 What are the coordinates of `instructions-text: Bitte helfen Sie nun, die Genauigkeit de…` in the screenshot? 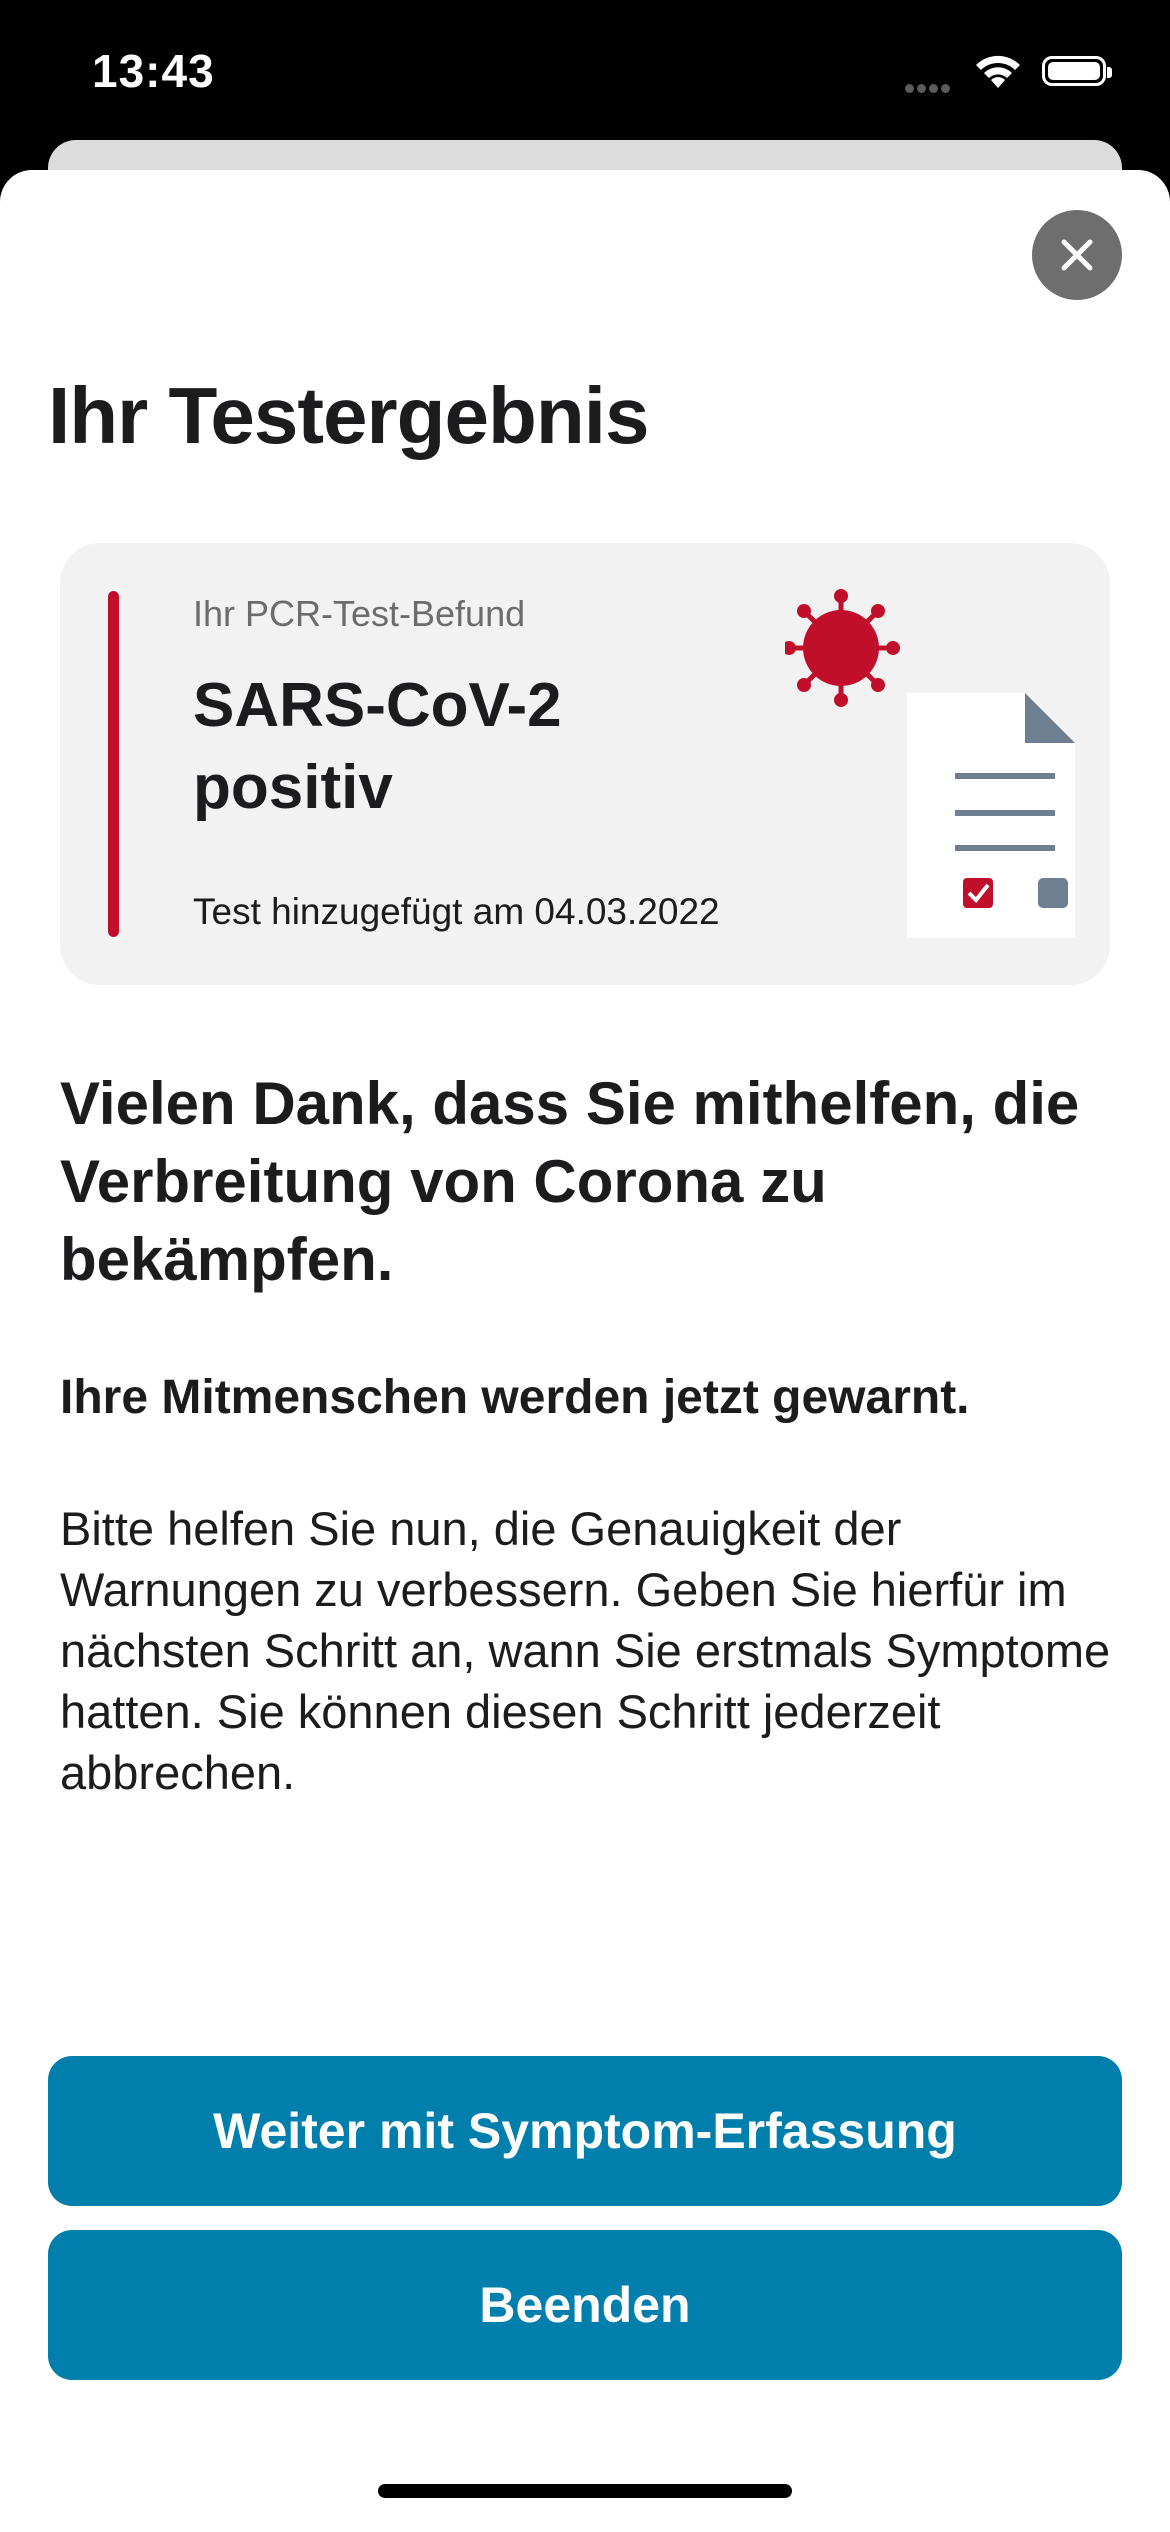 It's located at (585, 1650).